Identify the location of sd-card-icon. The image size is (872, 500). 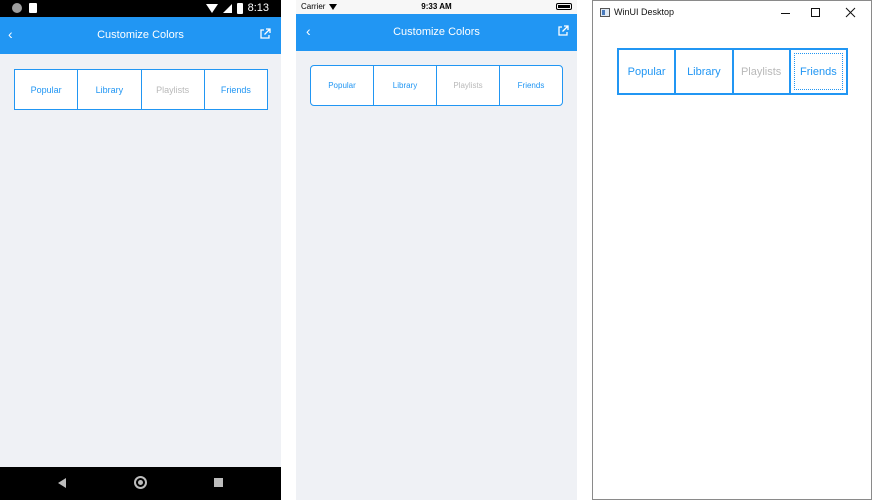
(33, 8).